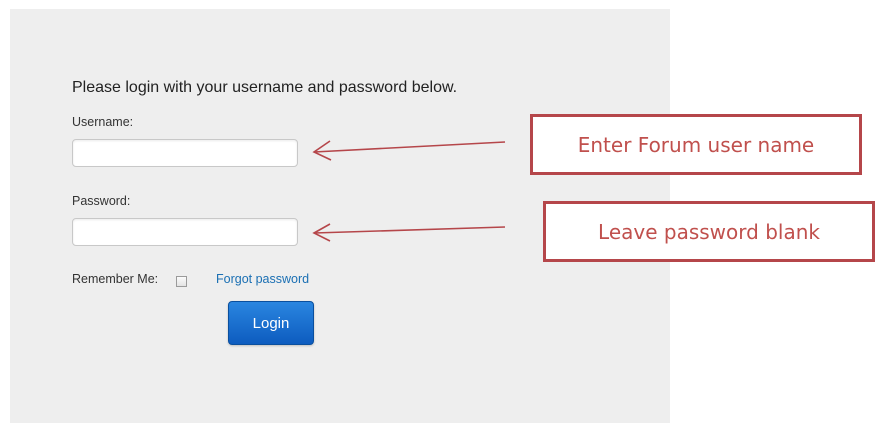 This screenshot has height=423, width=875. What do you see at coordinates (696, 144) in the screenshot?
I see `username-callout: Enter Forum user name` at bounding box center [696, 144].